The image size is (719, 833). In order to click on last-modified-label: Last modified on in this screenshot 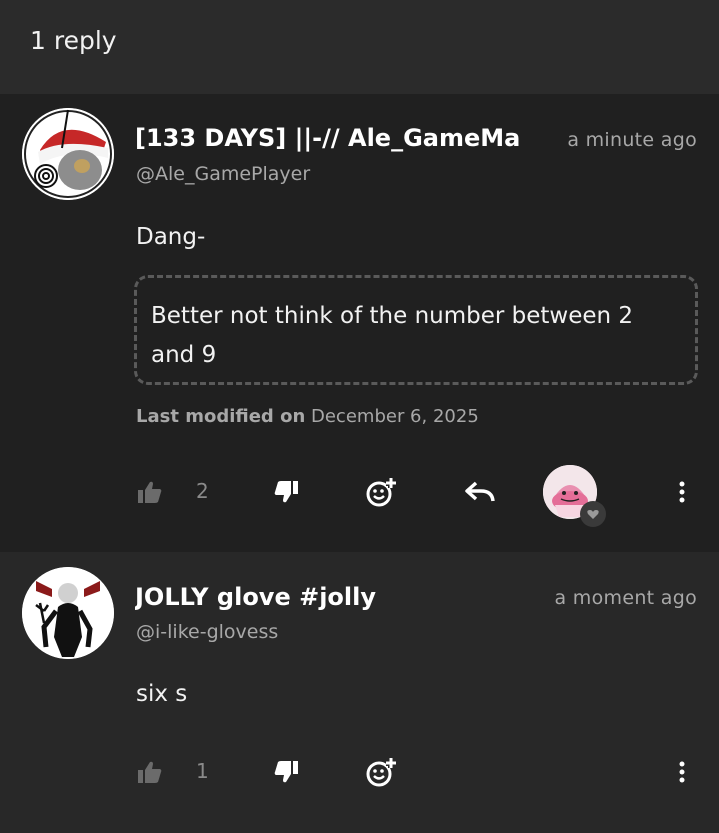, I will do `click(221, 416)`.